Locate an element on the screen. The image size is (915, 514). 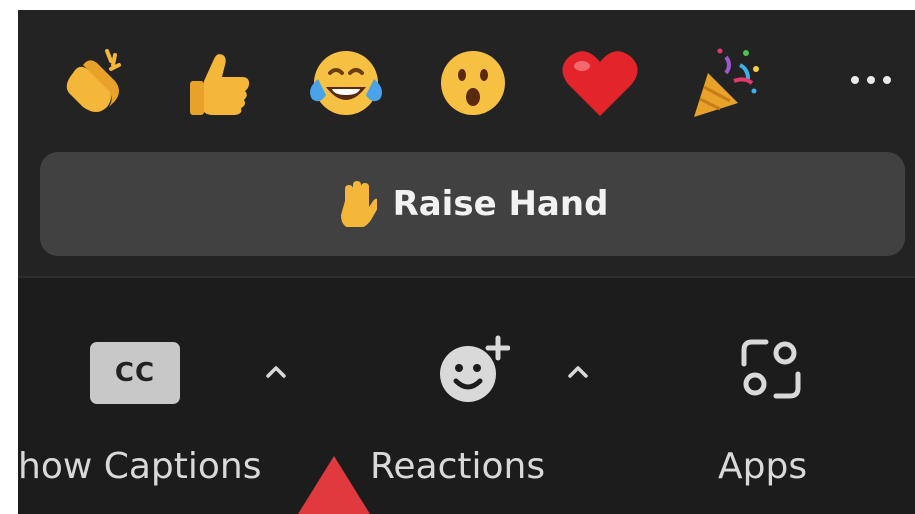
thumbs-up-emoji-button is located at coordinates (220, 83).